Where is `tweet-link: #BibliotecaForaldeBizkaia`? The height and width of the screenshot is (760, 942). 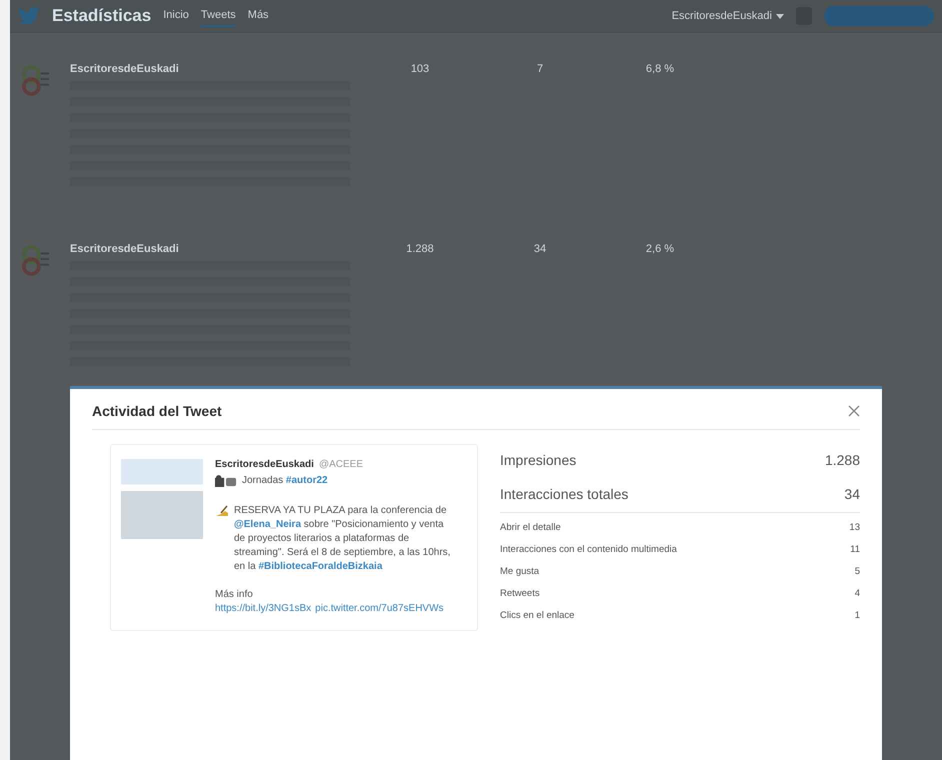
tweet-link: #BibliotecaForaldeBizkaia is located at coordinates (320, 566).